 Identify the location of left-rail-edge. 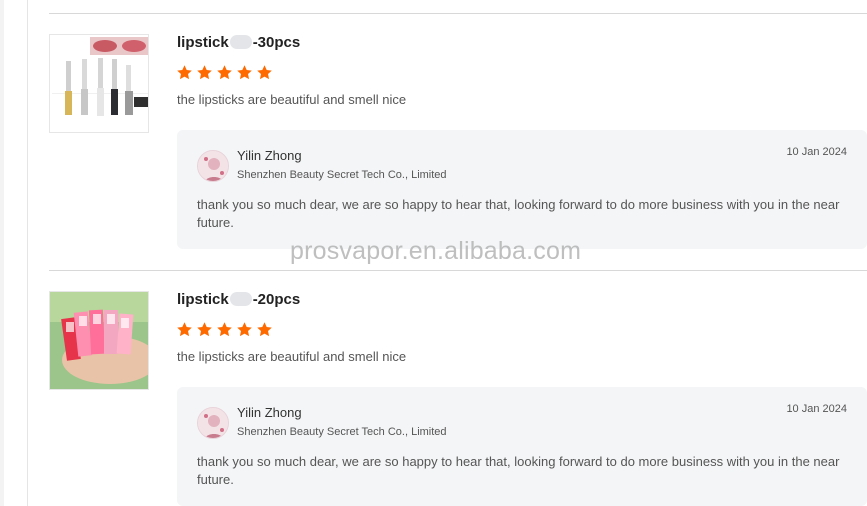
(2, 253).